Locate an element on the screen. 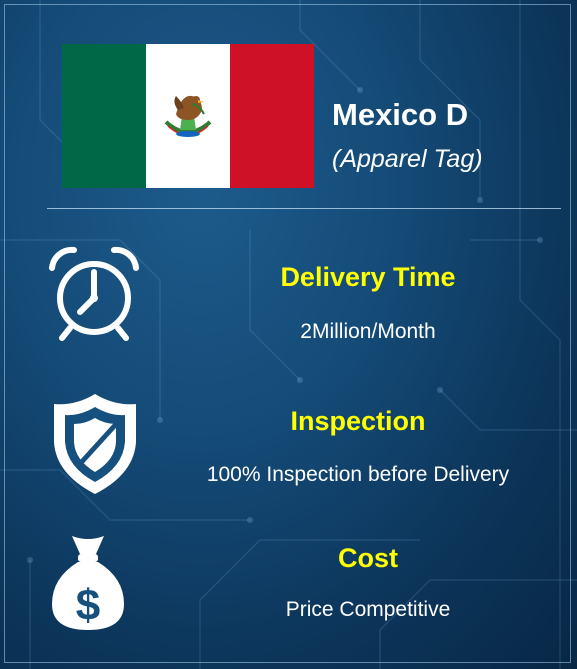  delivery-time-detail: 2Million/Month is located at coordinates (368, 331).